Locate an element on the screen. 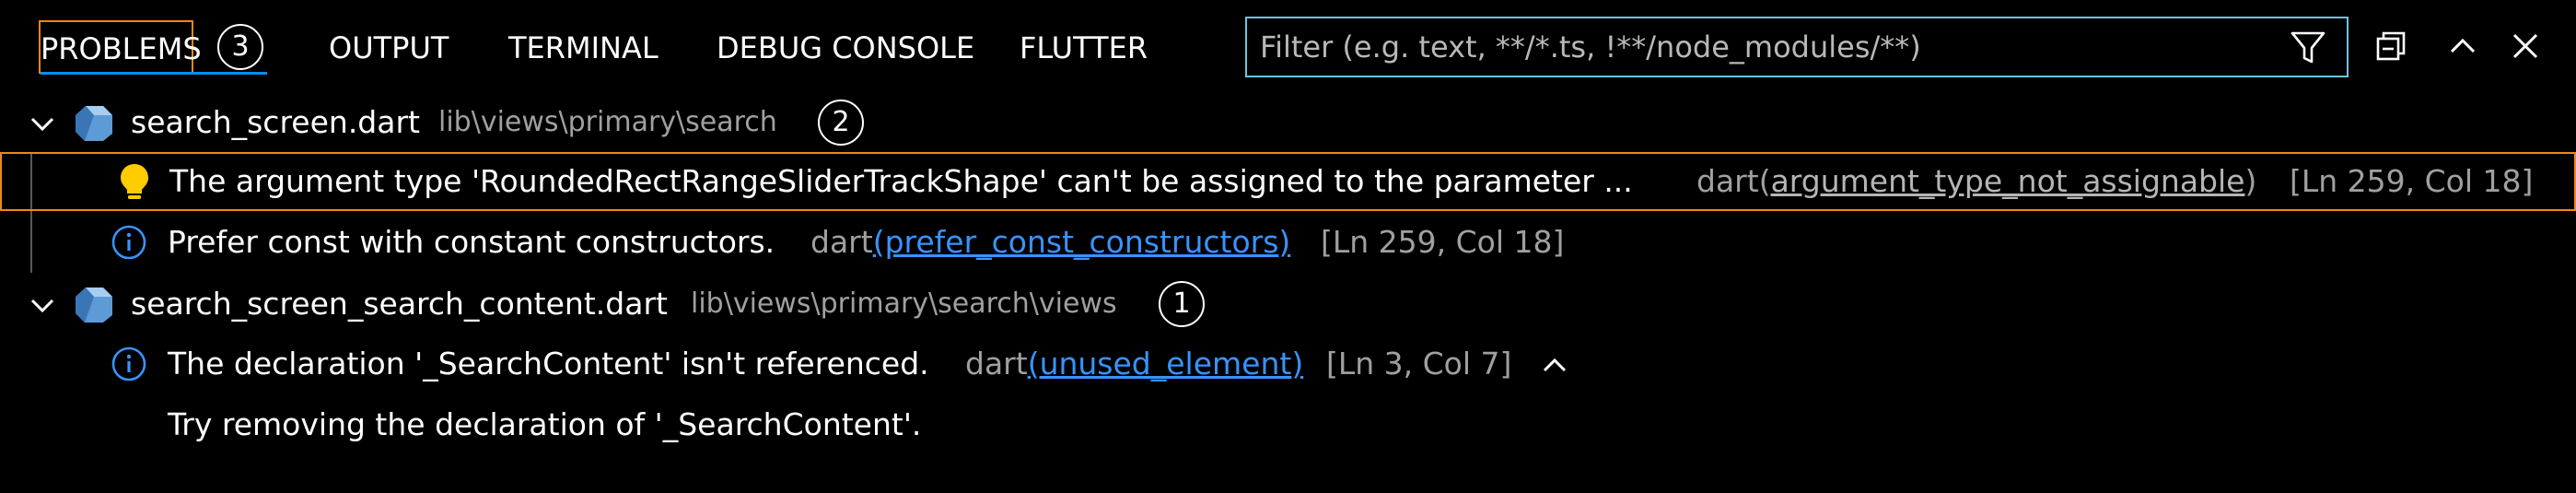  problems-filter-input is located at coordinates (1762, 47).